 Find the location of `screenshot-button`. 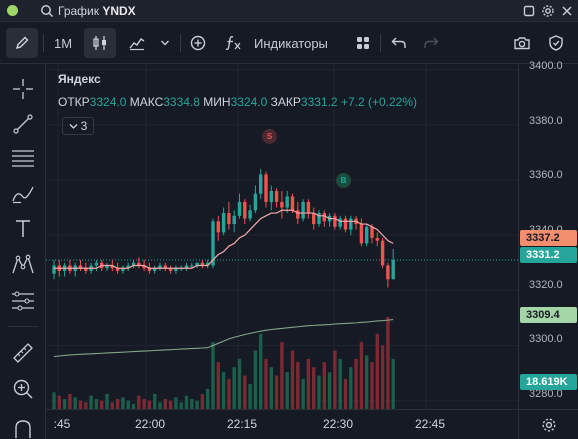

screenshot-button is located at coordinates (522, 43).